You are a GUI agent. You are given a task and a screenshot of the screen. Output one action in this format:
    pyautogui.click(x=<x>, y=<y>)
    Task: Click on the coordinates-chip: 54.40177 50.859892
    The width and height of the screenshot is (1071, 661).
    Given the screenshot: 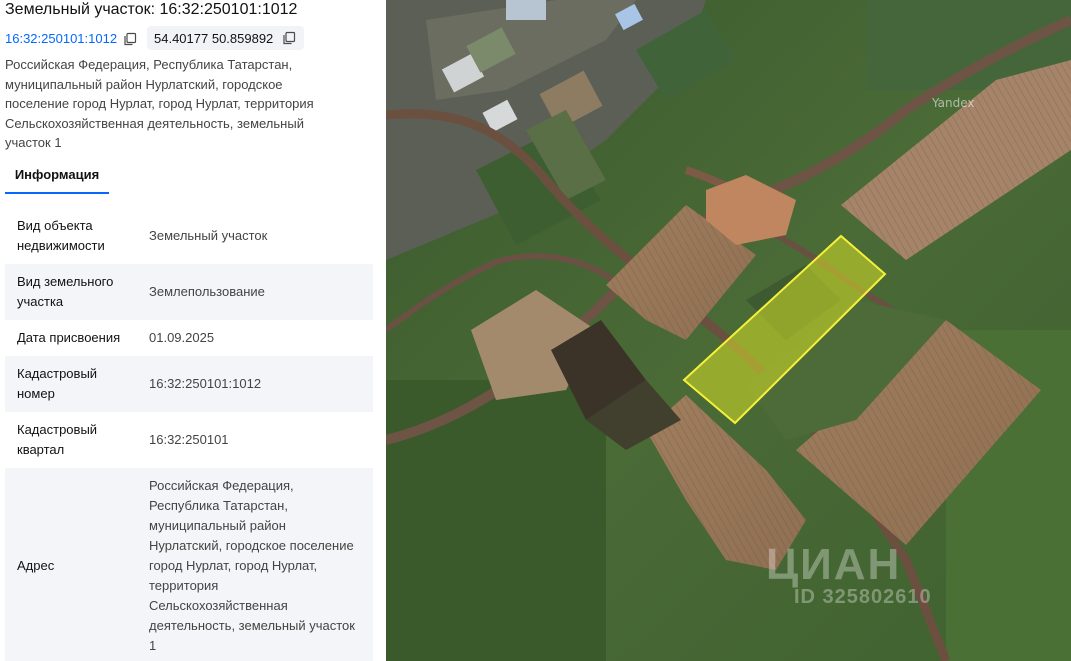 What is the action you would take?
    pyautogui.click(x=226, y=38)
    